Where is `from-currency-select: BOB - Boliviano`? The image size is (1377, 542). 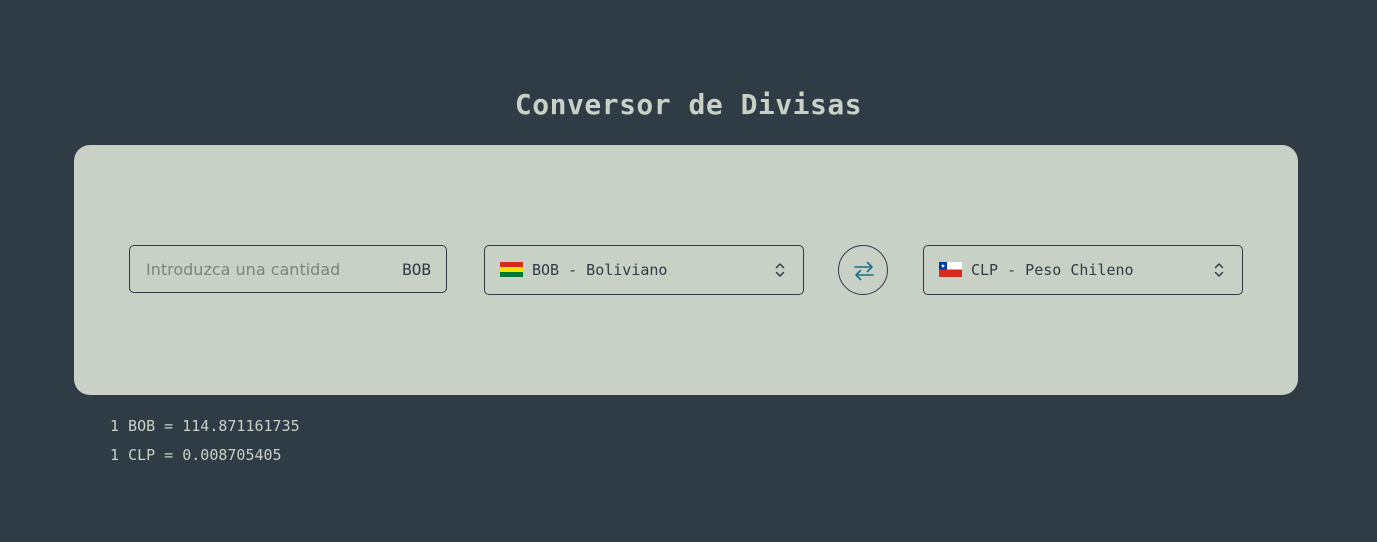 from-currency-select: BOB - Boliviano is located at coordinates (644, 270).